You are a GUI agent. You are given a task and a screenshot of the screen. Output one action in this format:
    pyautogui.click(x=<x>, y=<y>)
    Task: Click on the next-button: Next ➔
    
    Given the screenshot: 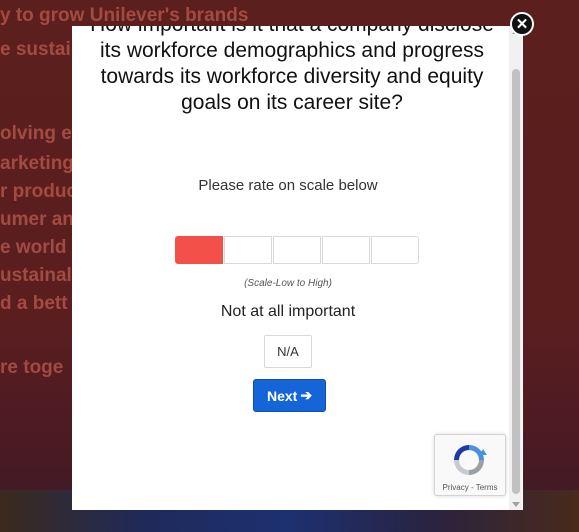 What is the action you would take?
    pyautogui.click(x=289, y=395)
    